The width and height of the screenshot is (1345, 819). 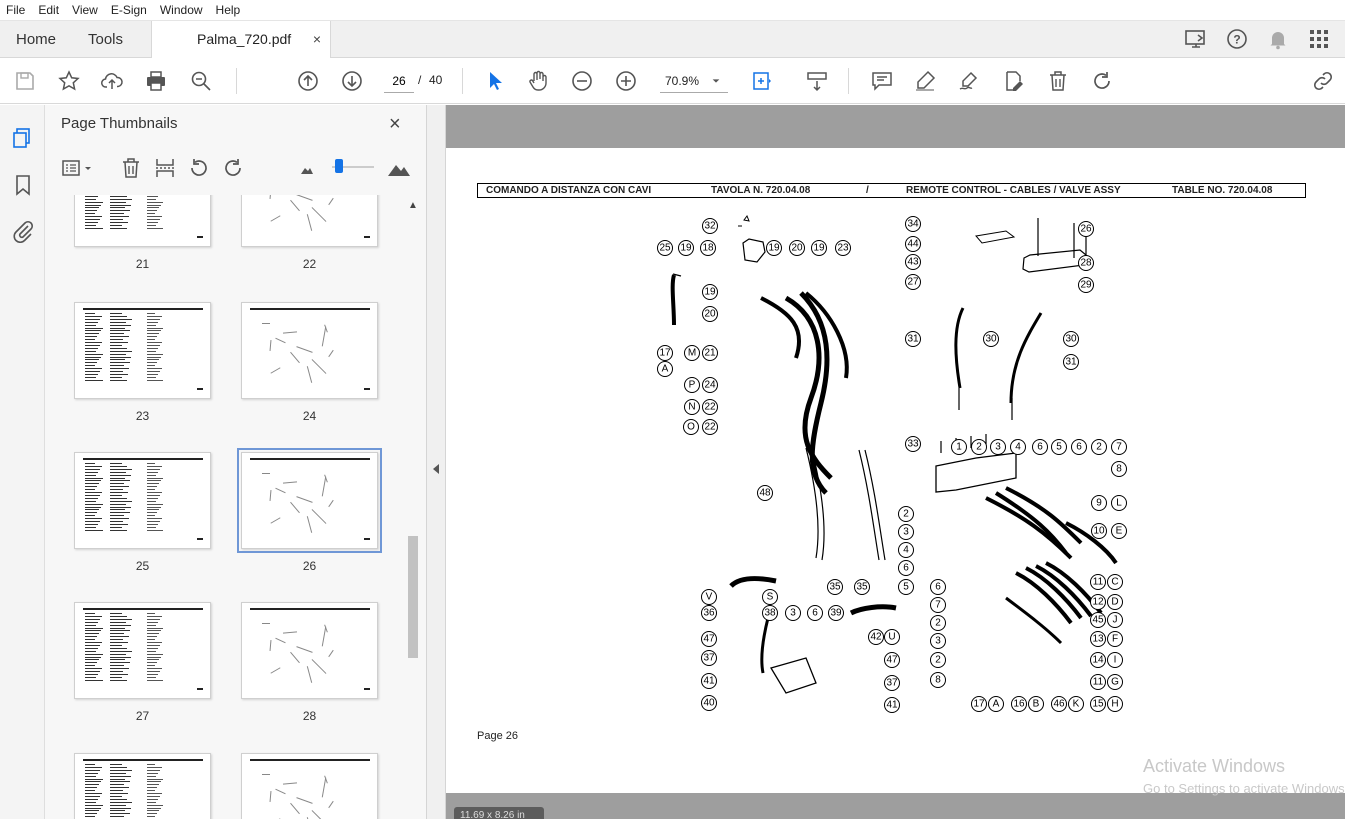 I want to click on help-icon: ?, so click(x=1237, y=39).